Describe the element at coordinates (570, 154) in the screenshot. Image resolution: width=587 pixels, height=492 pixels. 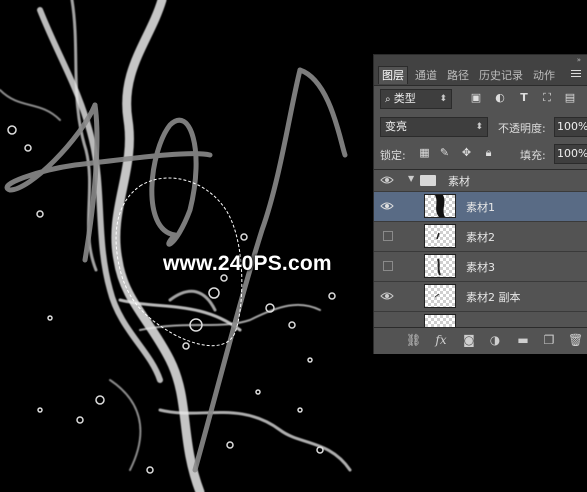
I see `fill-input: 100%` at that location.